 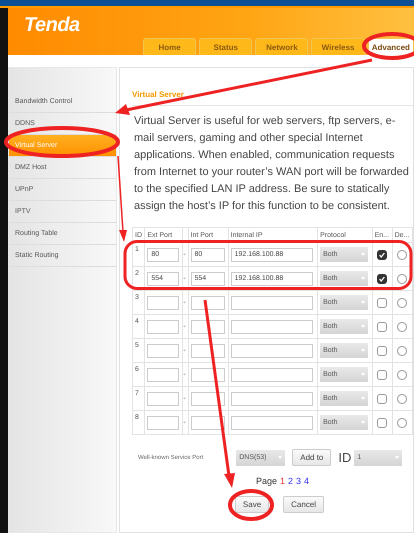 What do you see at coordinates (312, 457) in the screenshot?
I see `add-to-button: Add to` at bounding box center [312, 457].